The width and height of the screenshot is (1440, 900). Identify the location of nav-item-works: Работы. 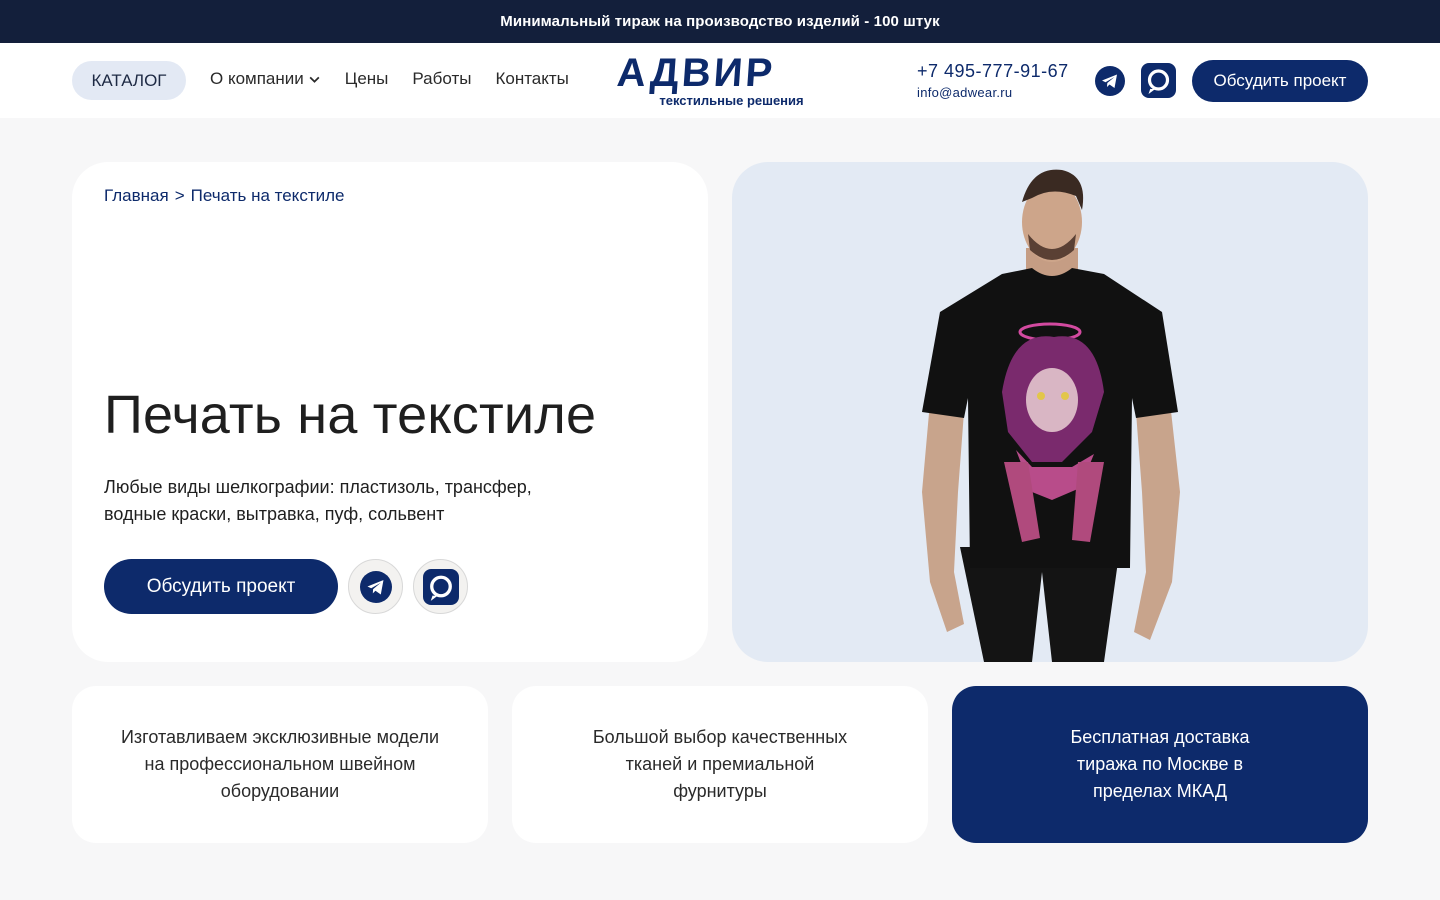
(441, 79).